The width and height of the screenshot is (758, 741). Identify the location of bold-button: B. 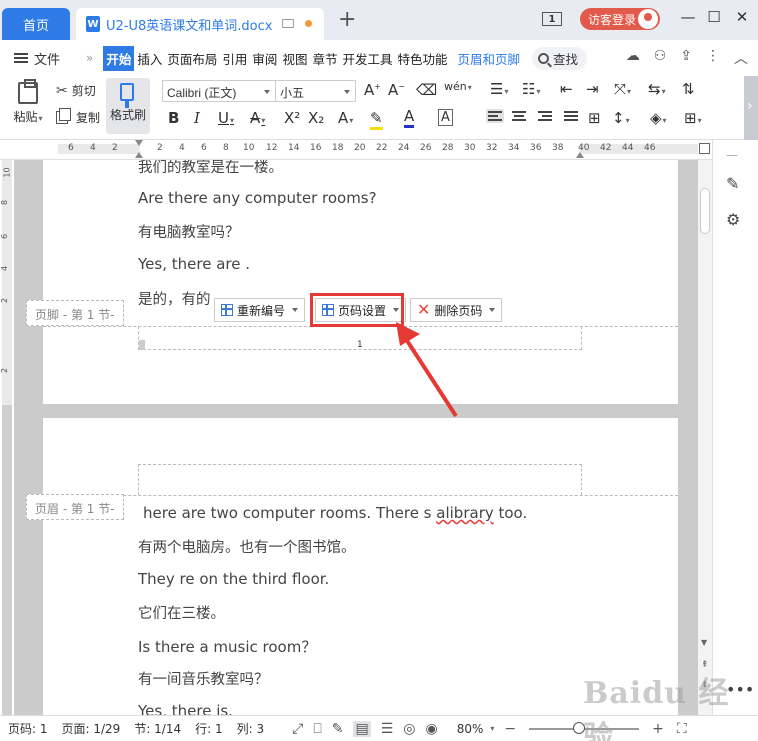
(173, 118).